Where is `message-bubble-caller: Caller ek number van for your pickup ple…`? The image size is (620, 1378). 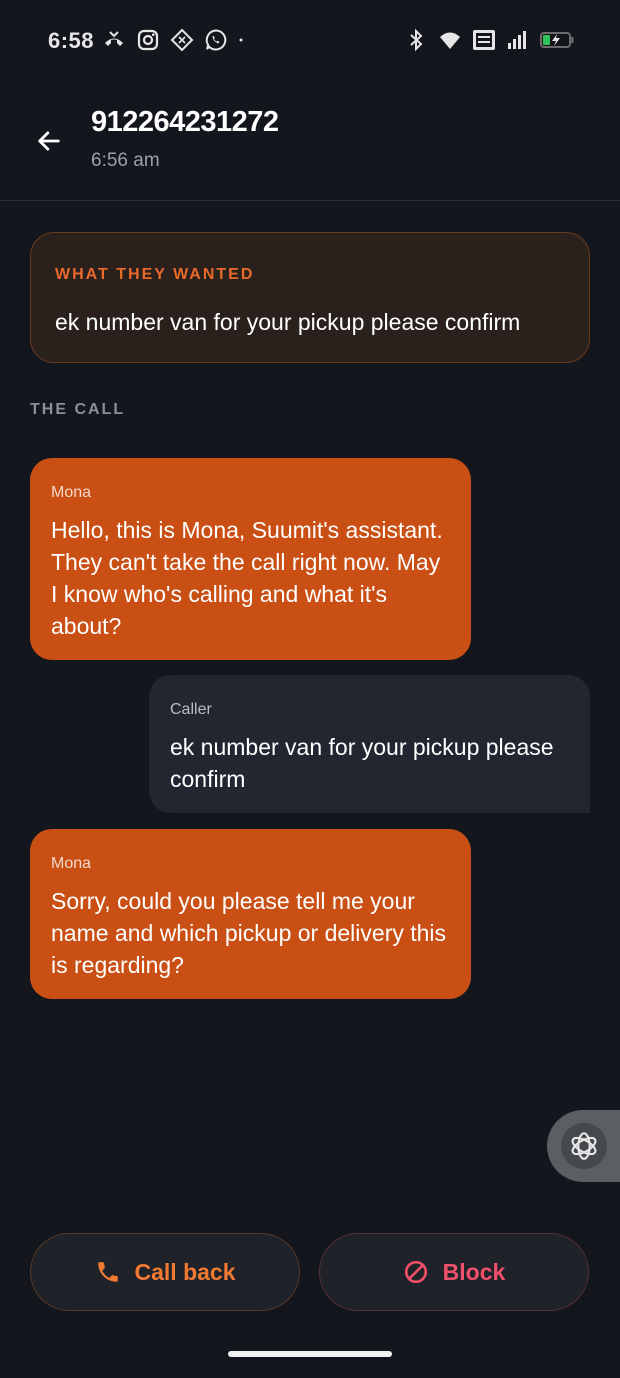 message-bubble-caller: Caller ek number van for your pickup ple… is located at coordinates (369, 744).